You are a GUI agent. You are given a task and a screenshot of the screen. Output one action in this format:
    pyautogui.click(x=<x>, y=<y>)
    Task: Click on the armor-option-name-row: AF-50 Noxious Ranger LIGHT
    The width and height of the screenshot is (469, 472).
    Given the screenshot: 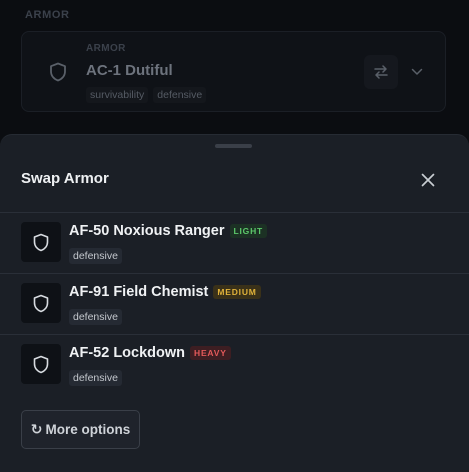 What is the action you would take?
    pyautogui.click(x=168, y=231)
    